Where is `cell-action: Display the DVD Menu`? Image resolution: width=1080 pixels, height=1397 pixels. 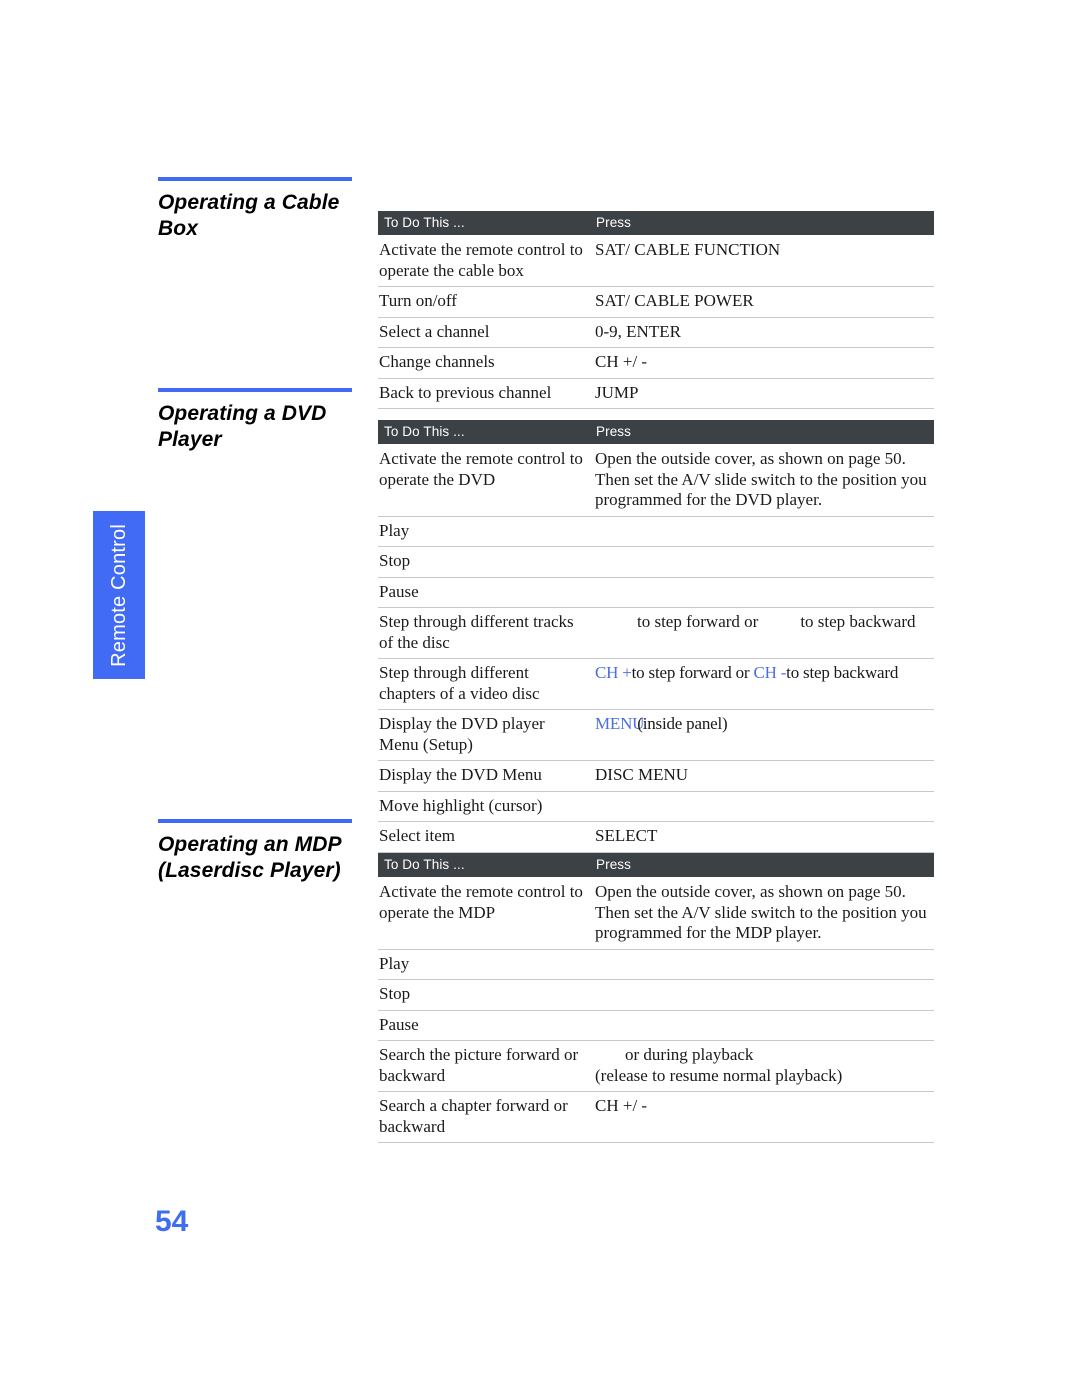 cell-action: Display the DVD Menu is located at coordinates (484, 776).